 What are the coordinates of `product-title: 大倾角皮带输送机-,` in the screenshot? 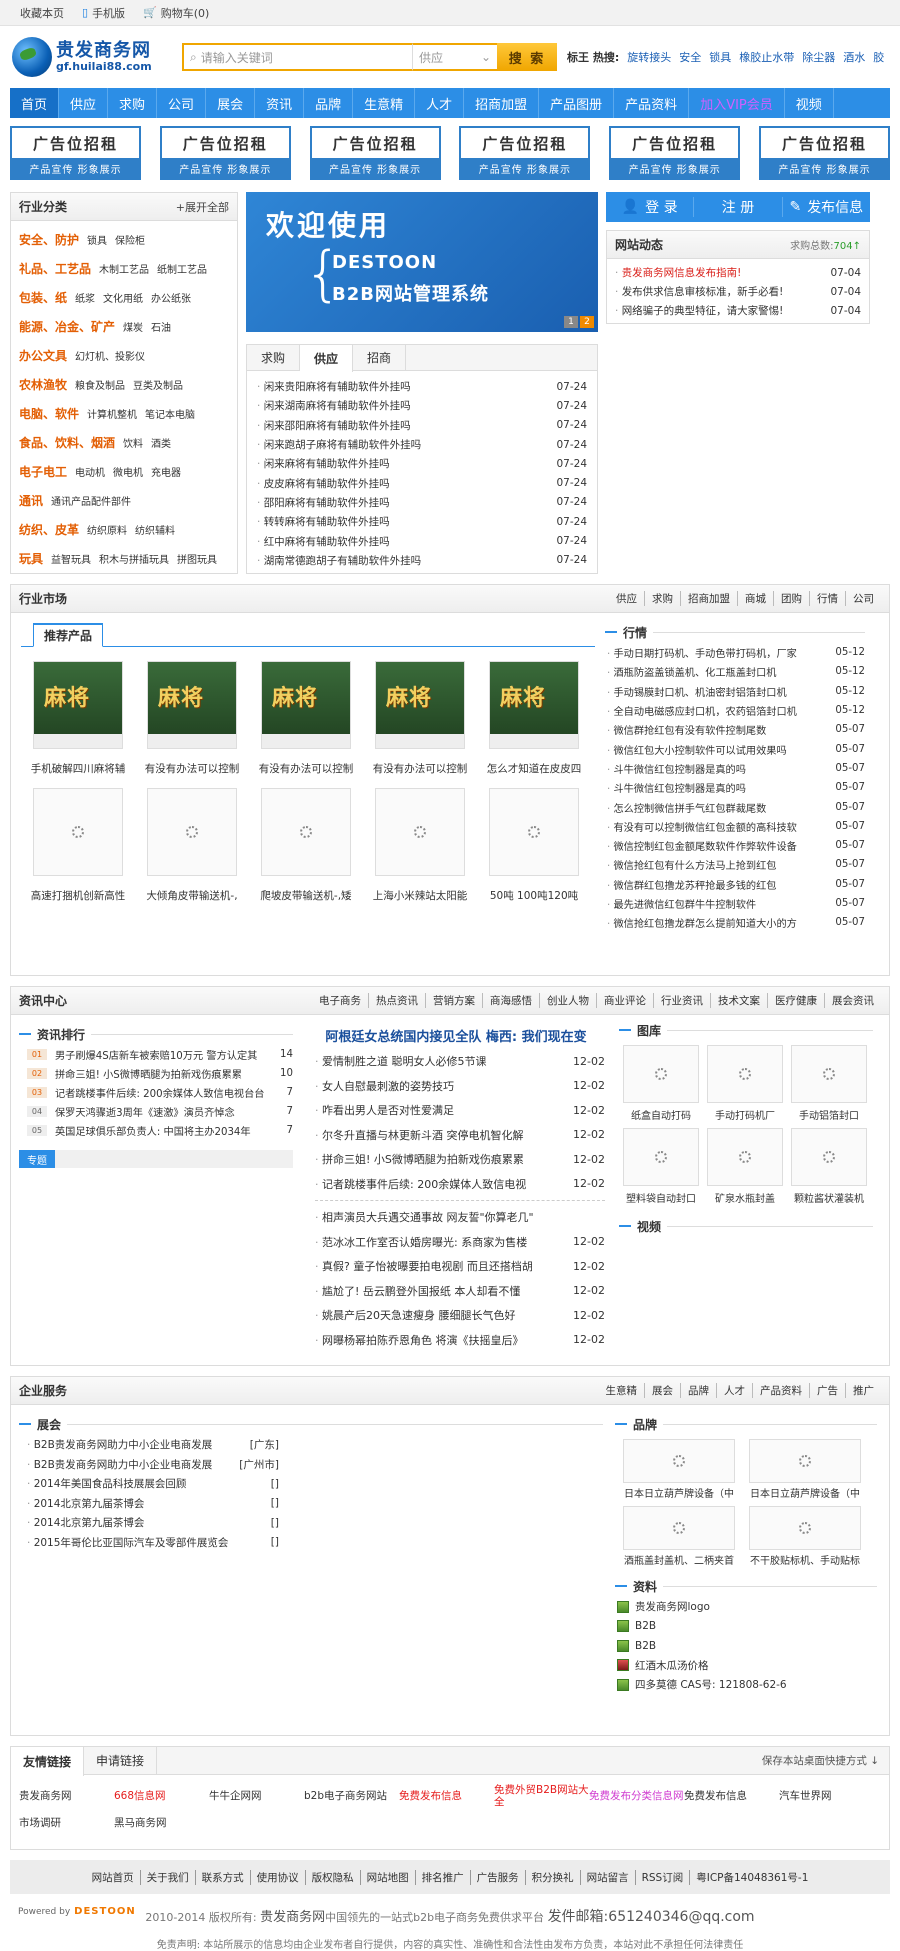 It's located at (192, 895).